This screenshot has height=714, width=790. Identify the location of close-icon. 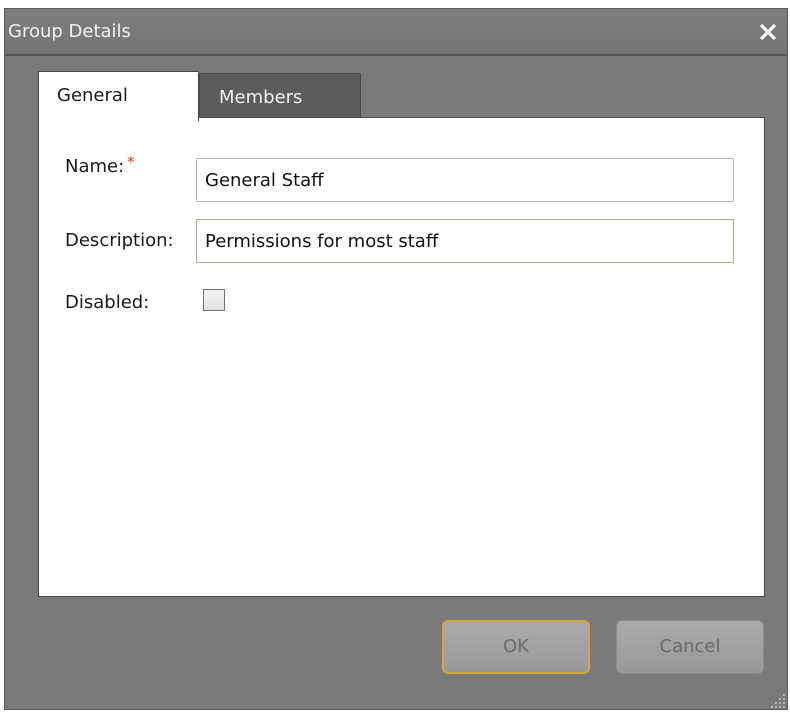
(768, 32).